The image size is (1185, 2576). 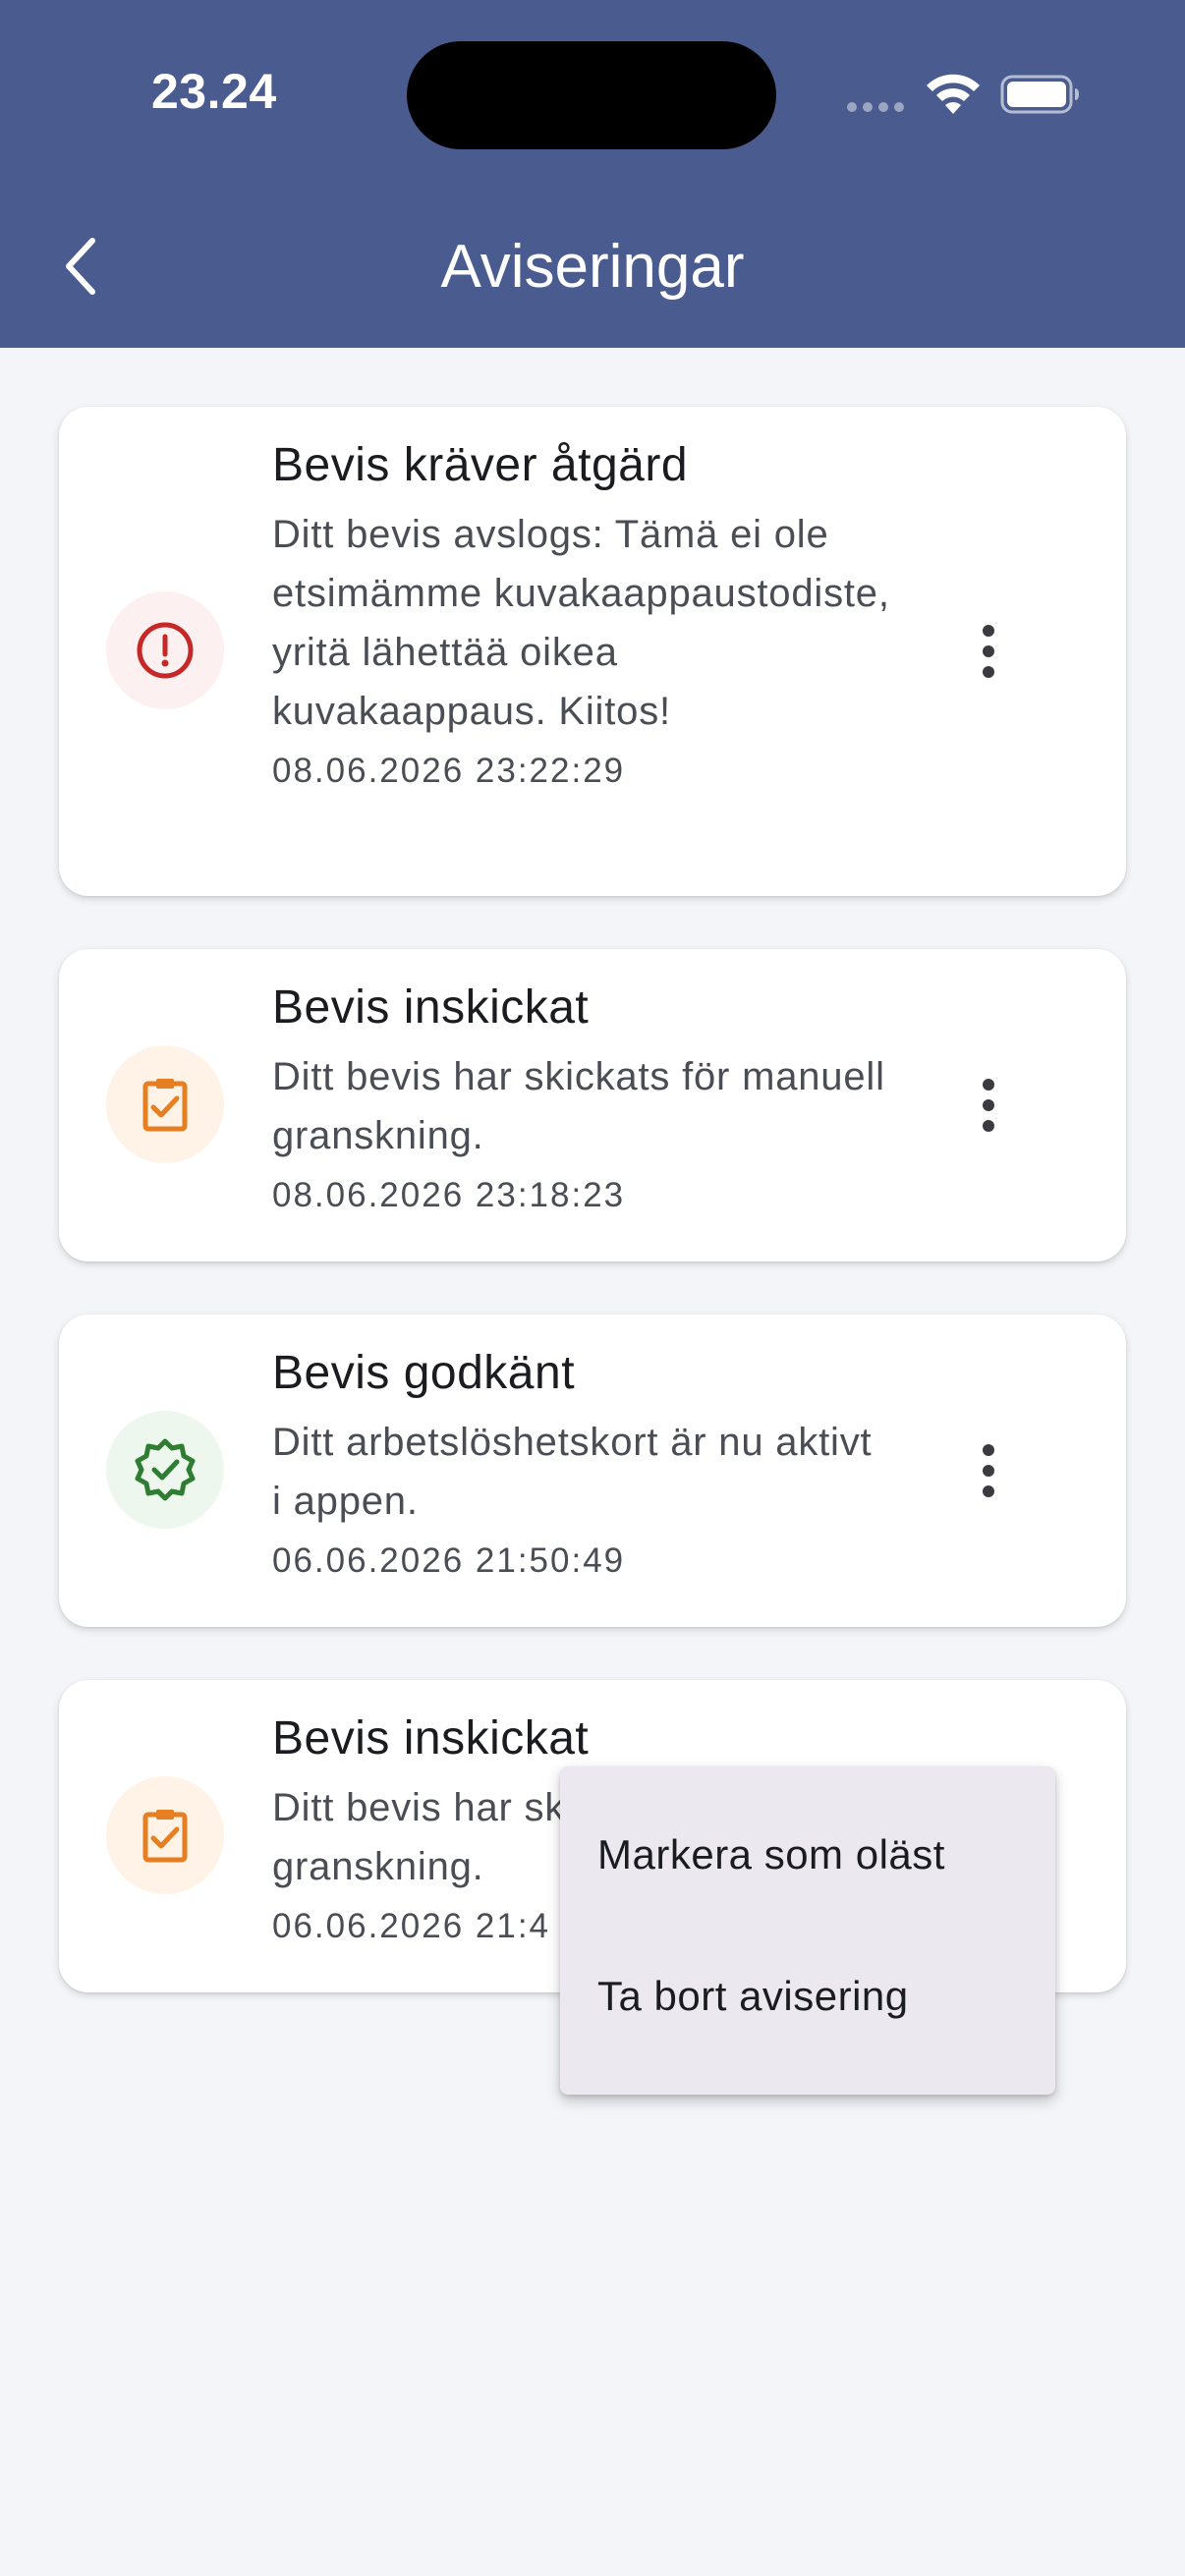 What do you see at coordinates (481, 465) in the screenshot?
I see `notification-title: Bevis kräver åtgärd` at bounding box center [481, 465].